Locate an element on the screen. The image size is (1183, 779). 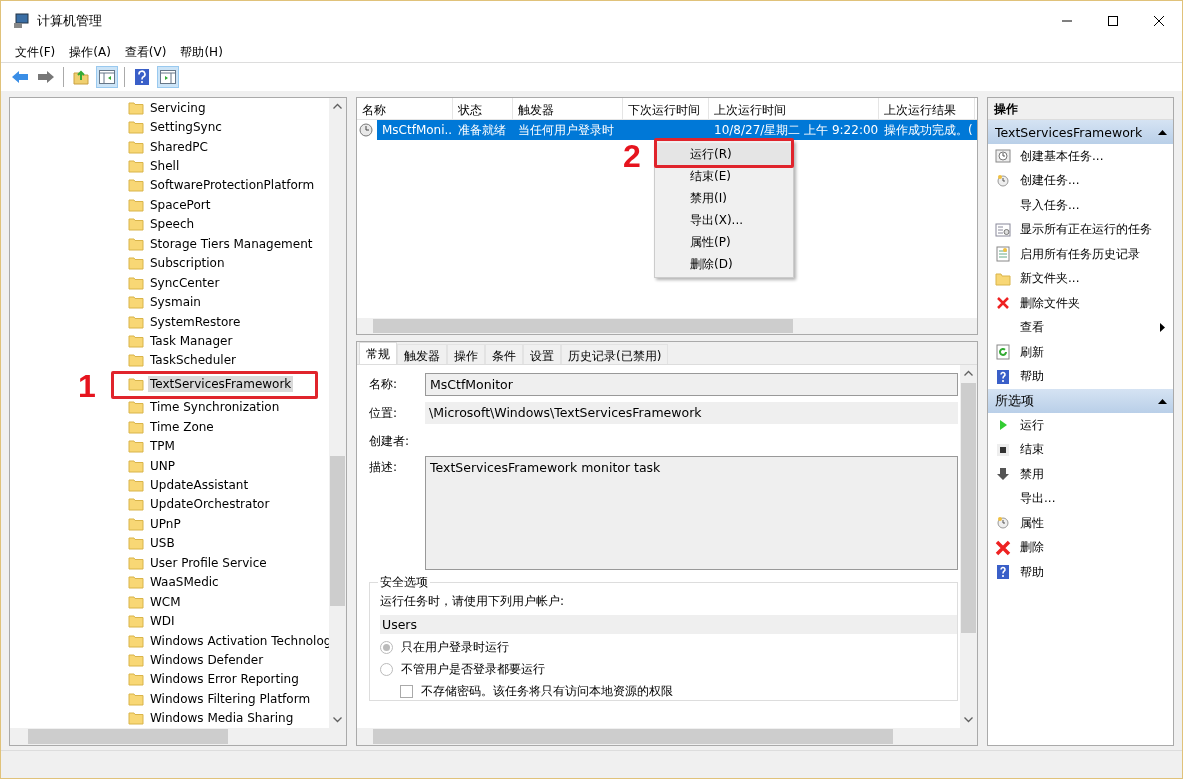
tree-item: TextServicesFramework is located at coordinates (221, 383).